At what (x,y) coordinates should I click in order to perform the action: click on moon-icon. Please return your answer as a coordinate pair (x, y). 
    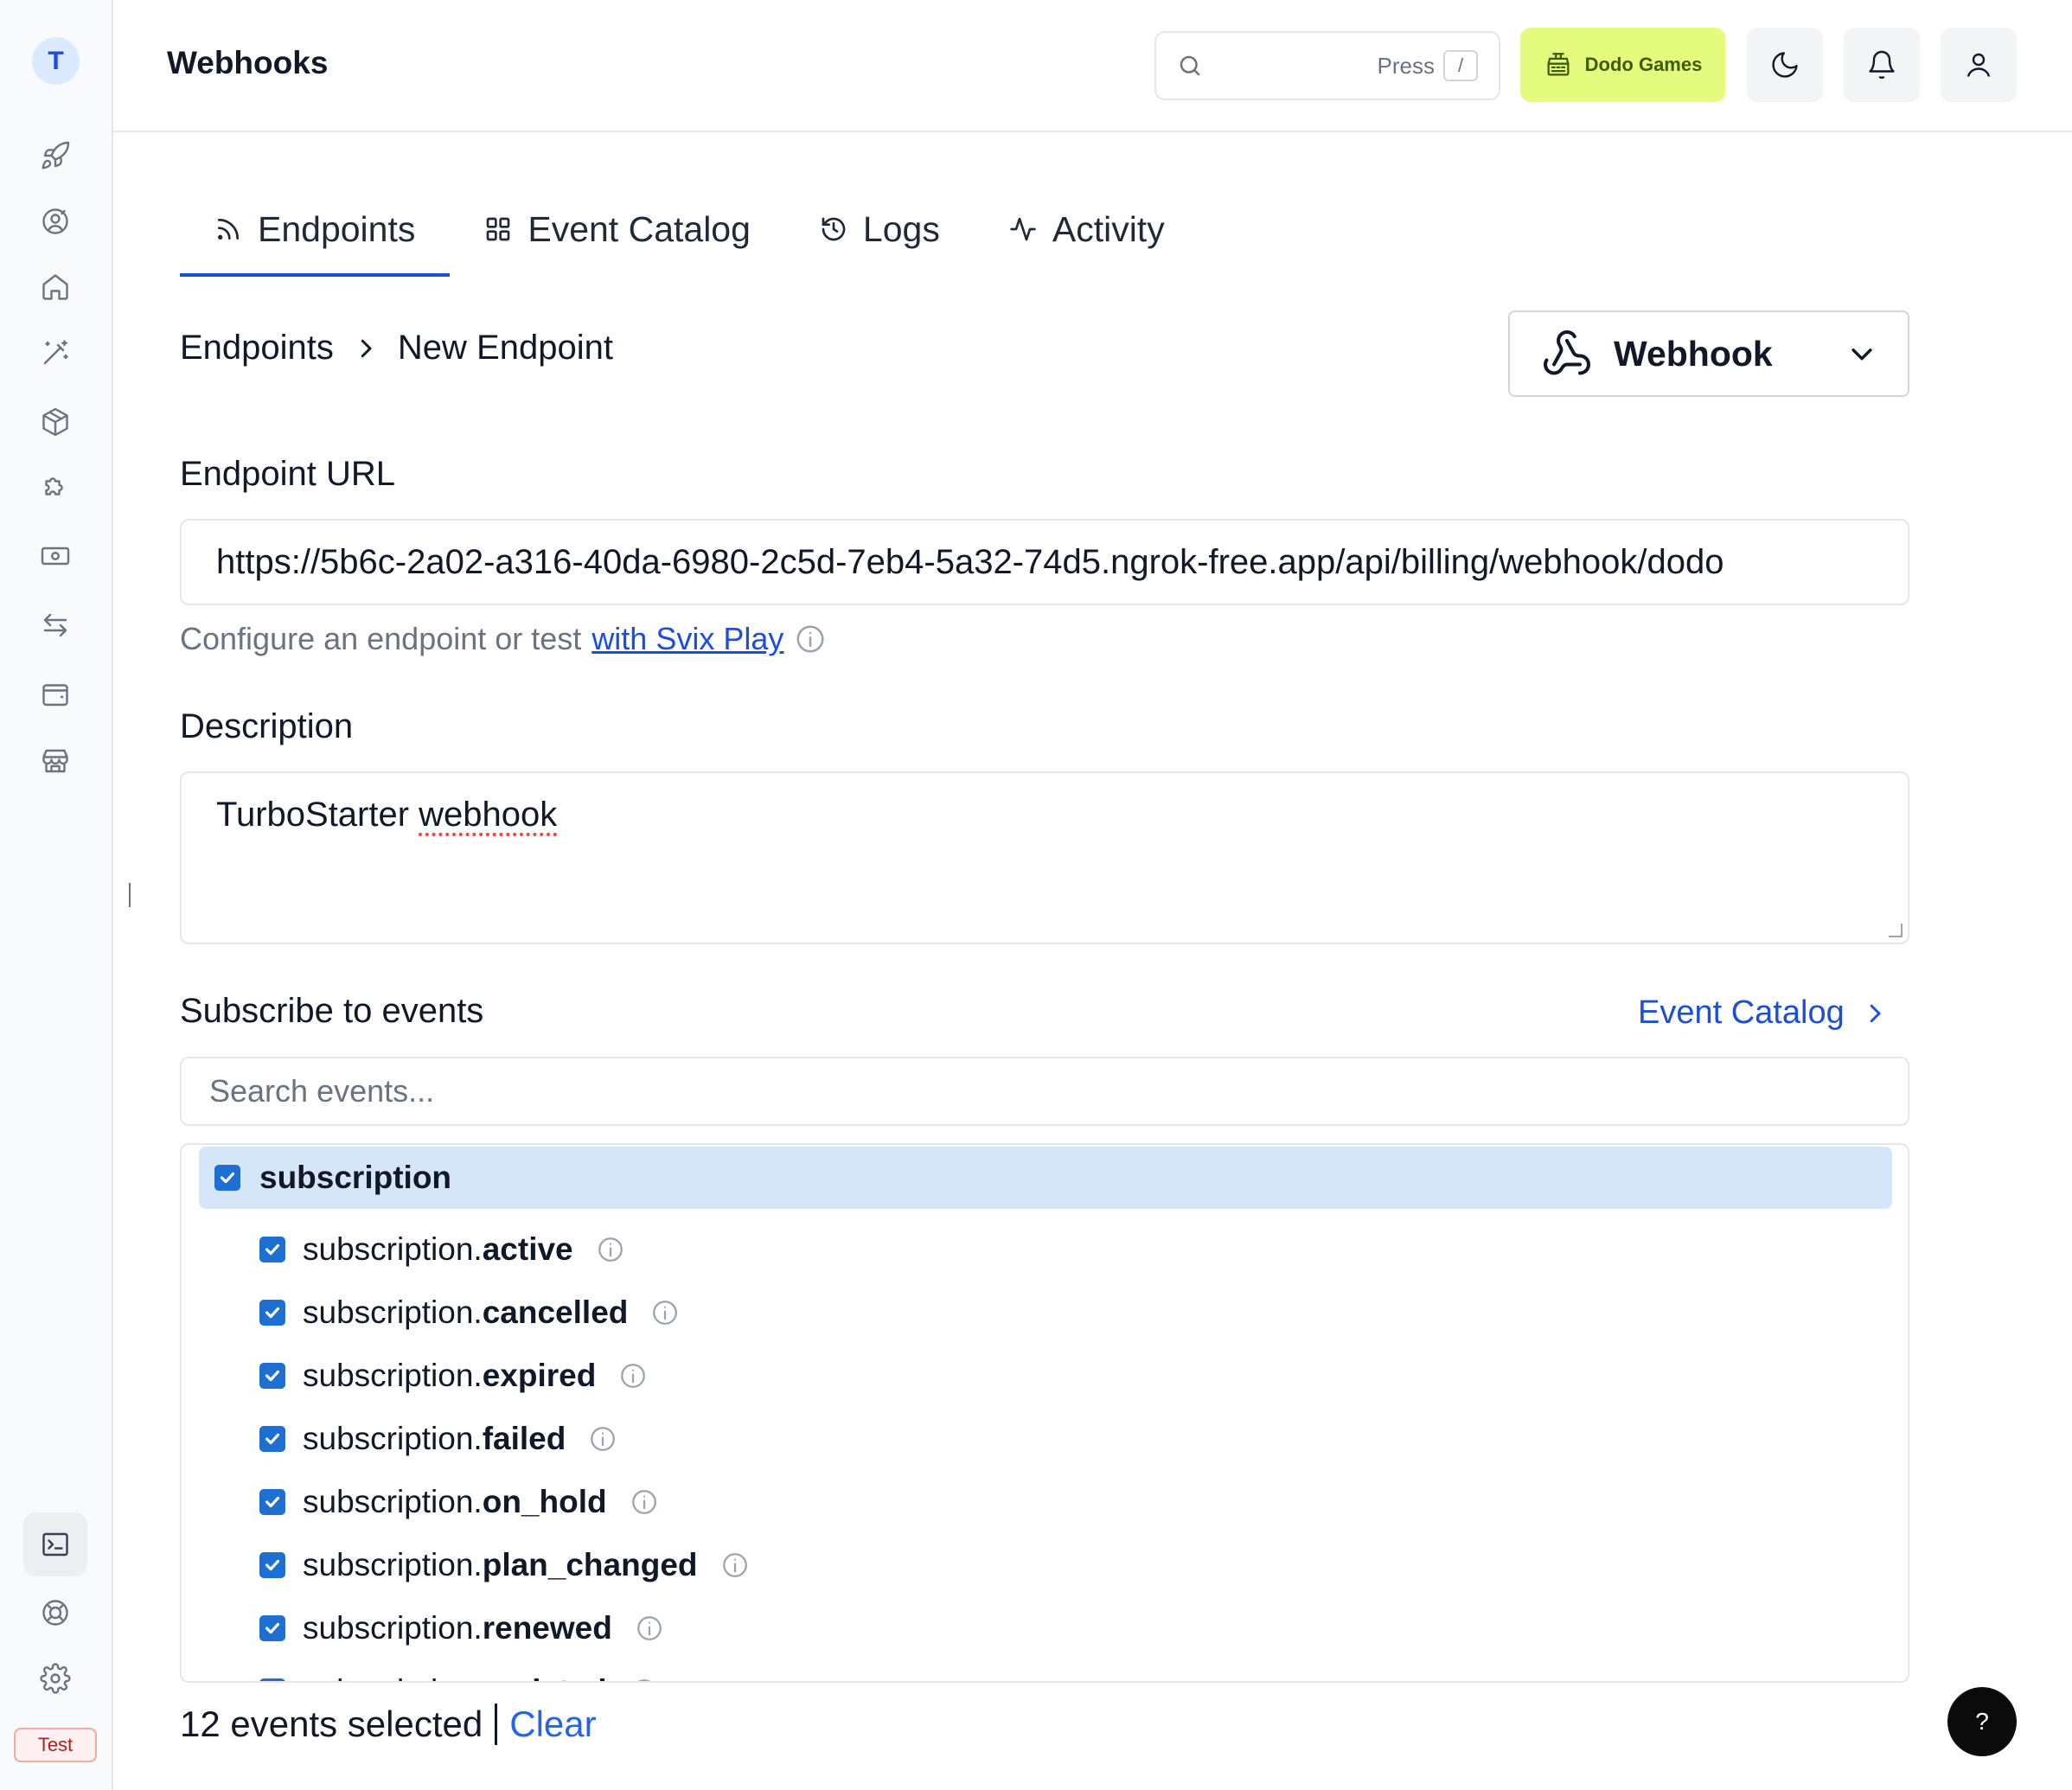
    Looking at the image, I should click on (1785, 65).